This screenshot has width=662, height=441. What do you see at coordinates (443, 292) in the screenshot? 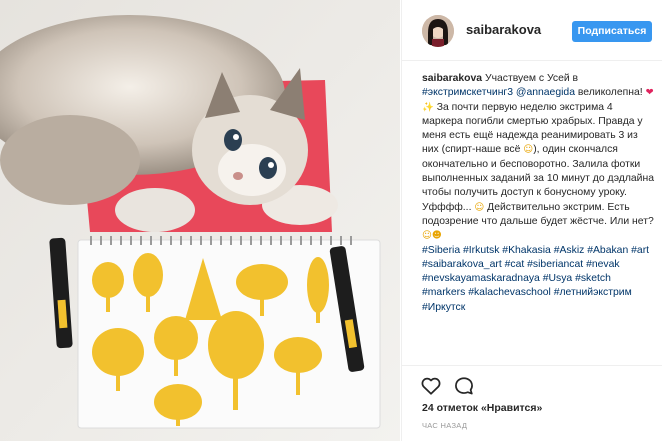
I see `hashtag: #markers` at bounding box center [443, 292].